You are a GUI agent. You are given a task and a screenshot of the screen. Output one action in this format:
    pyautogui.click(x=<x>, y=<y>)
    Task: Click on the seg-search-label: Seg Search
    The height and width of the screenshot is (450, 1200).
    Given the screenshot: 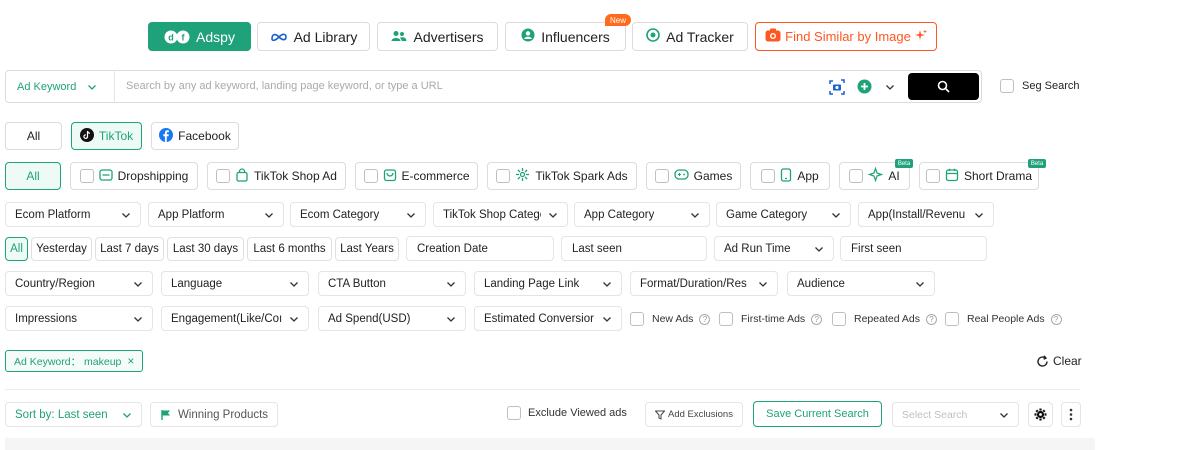 What is the action you would take?
    pyautogui.click(x=1051, y=86)
    